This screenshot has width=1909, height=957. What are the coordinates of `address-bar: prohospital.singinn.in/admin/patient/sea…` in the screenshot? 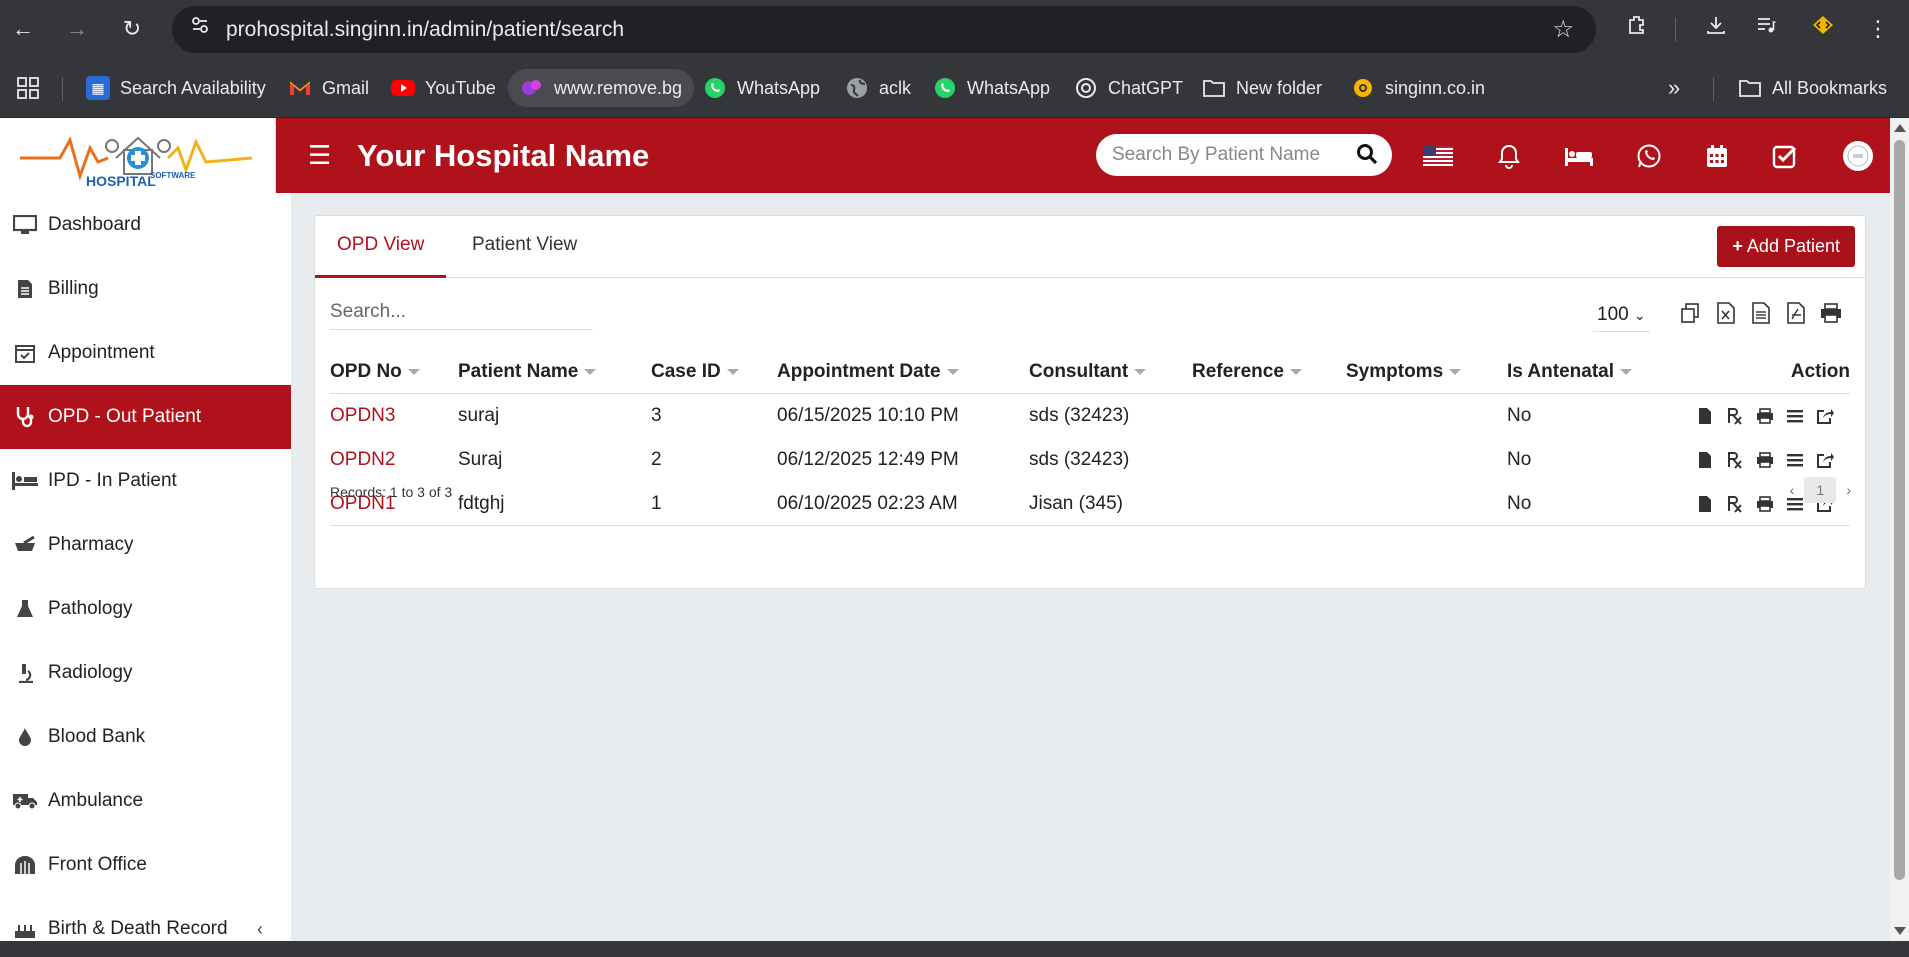 It's located at (884, 29).